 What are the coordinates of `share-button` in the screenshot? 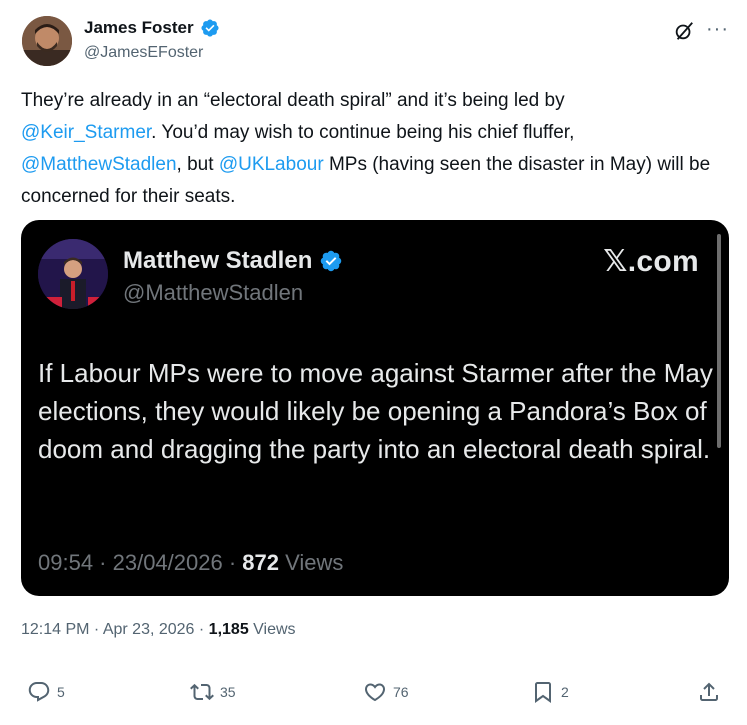 It's located at (709, 692).